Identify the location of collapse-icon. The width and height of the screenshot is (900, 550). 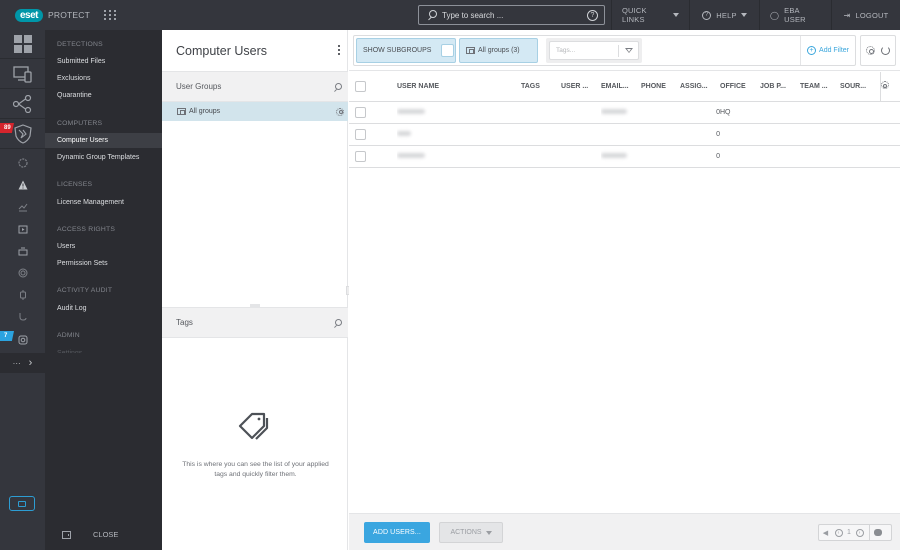
(66, 534).